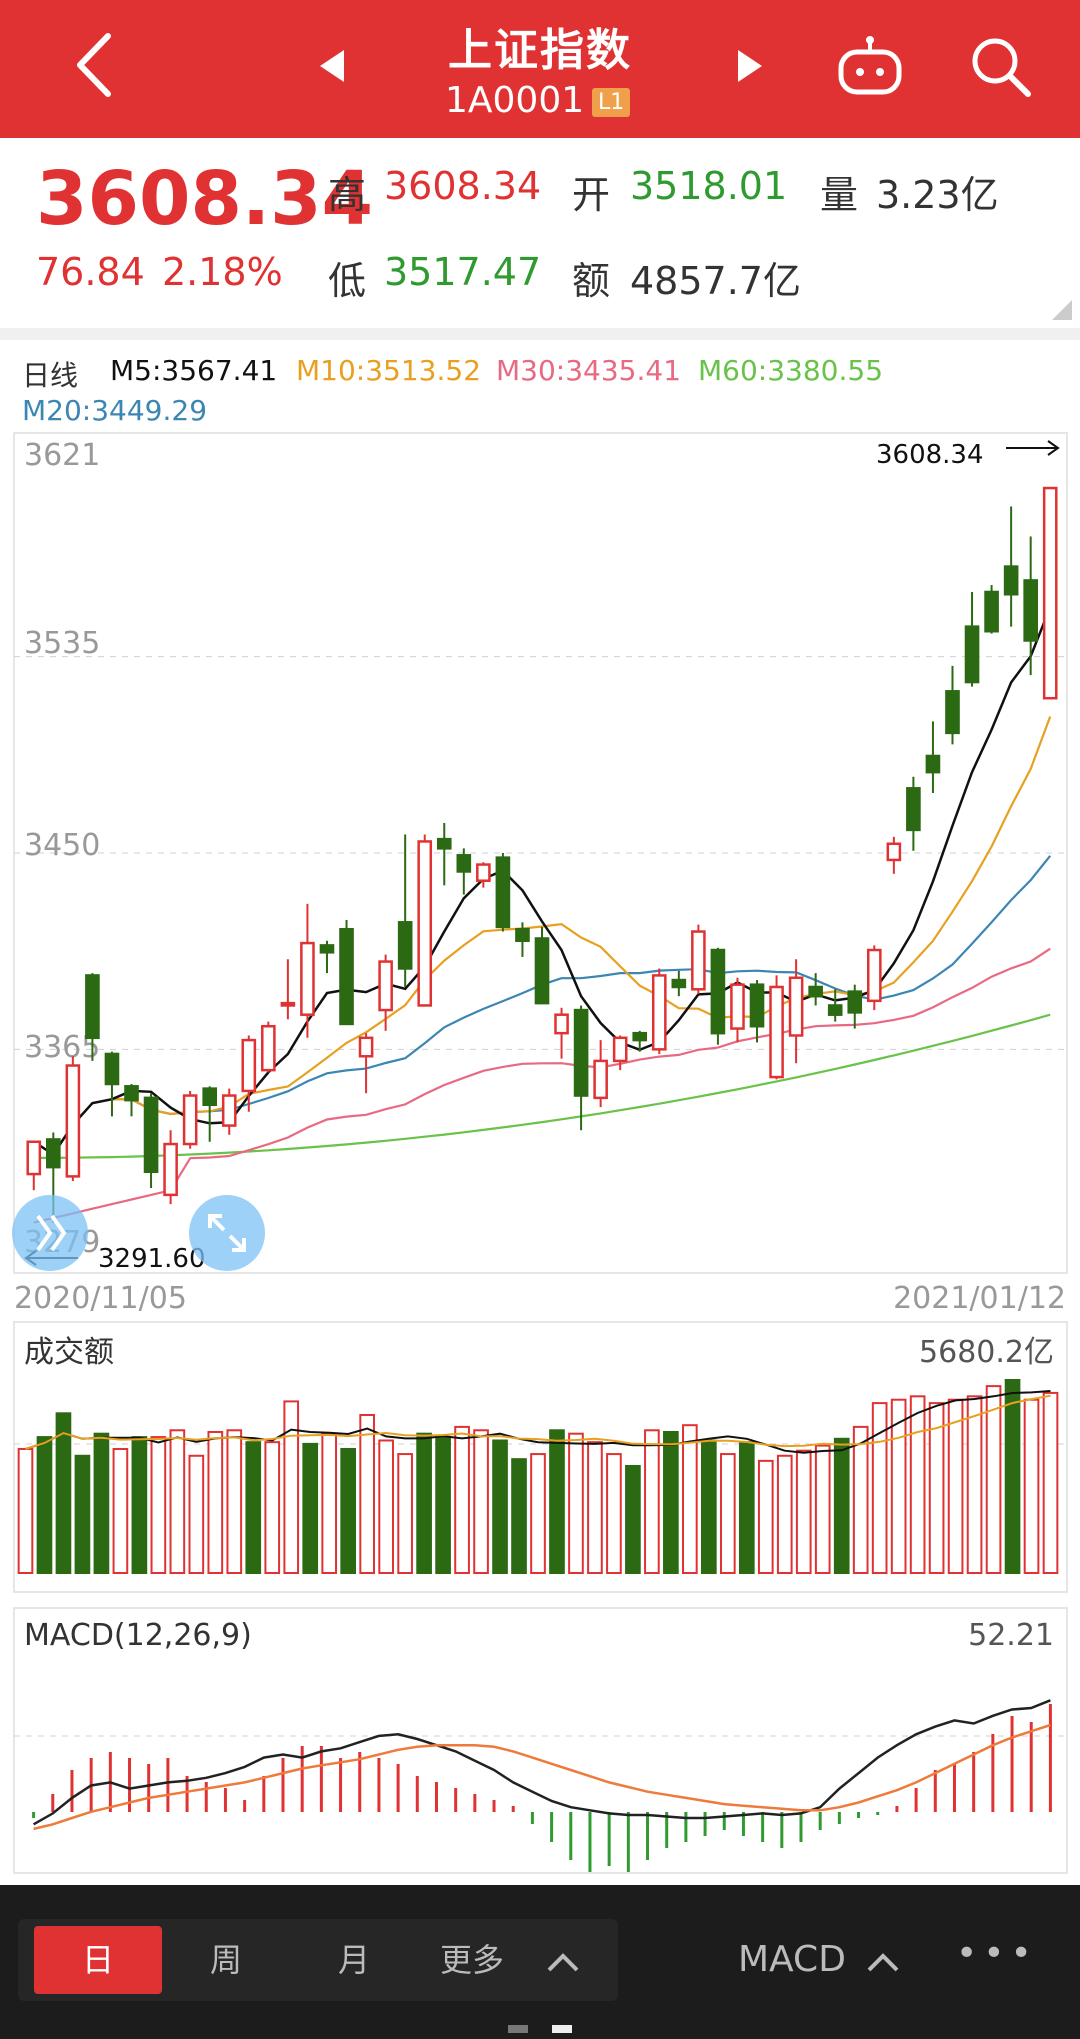 This screenshot has width=1080, height=2039. Describe the element at coordinates (591, 195) in the screenshot. I see `open-label: 开` at that location.